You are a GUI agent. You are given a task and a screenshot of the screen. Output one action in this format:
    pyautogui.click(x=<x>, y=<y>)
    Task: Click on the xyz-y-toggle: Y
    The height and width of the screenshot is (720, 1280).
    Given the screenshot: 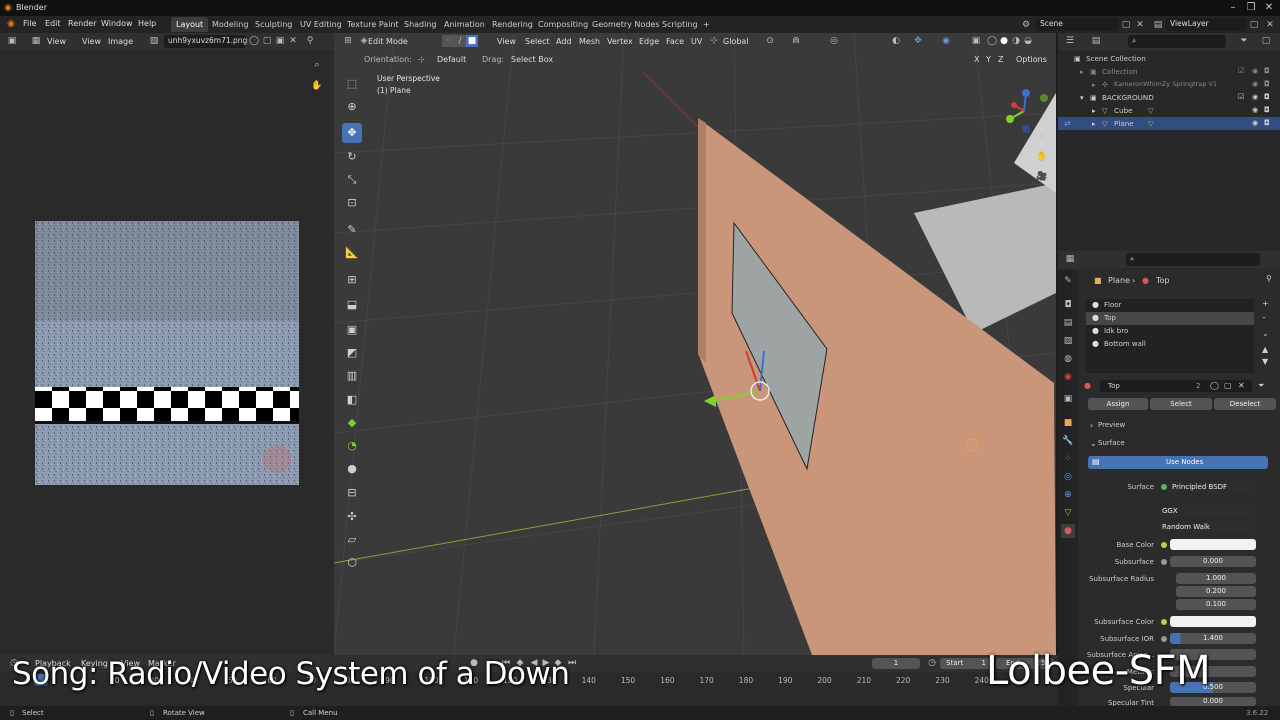 What is the action you would take?
    pyautogui.click(x=988, y=59)
    